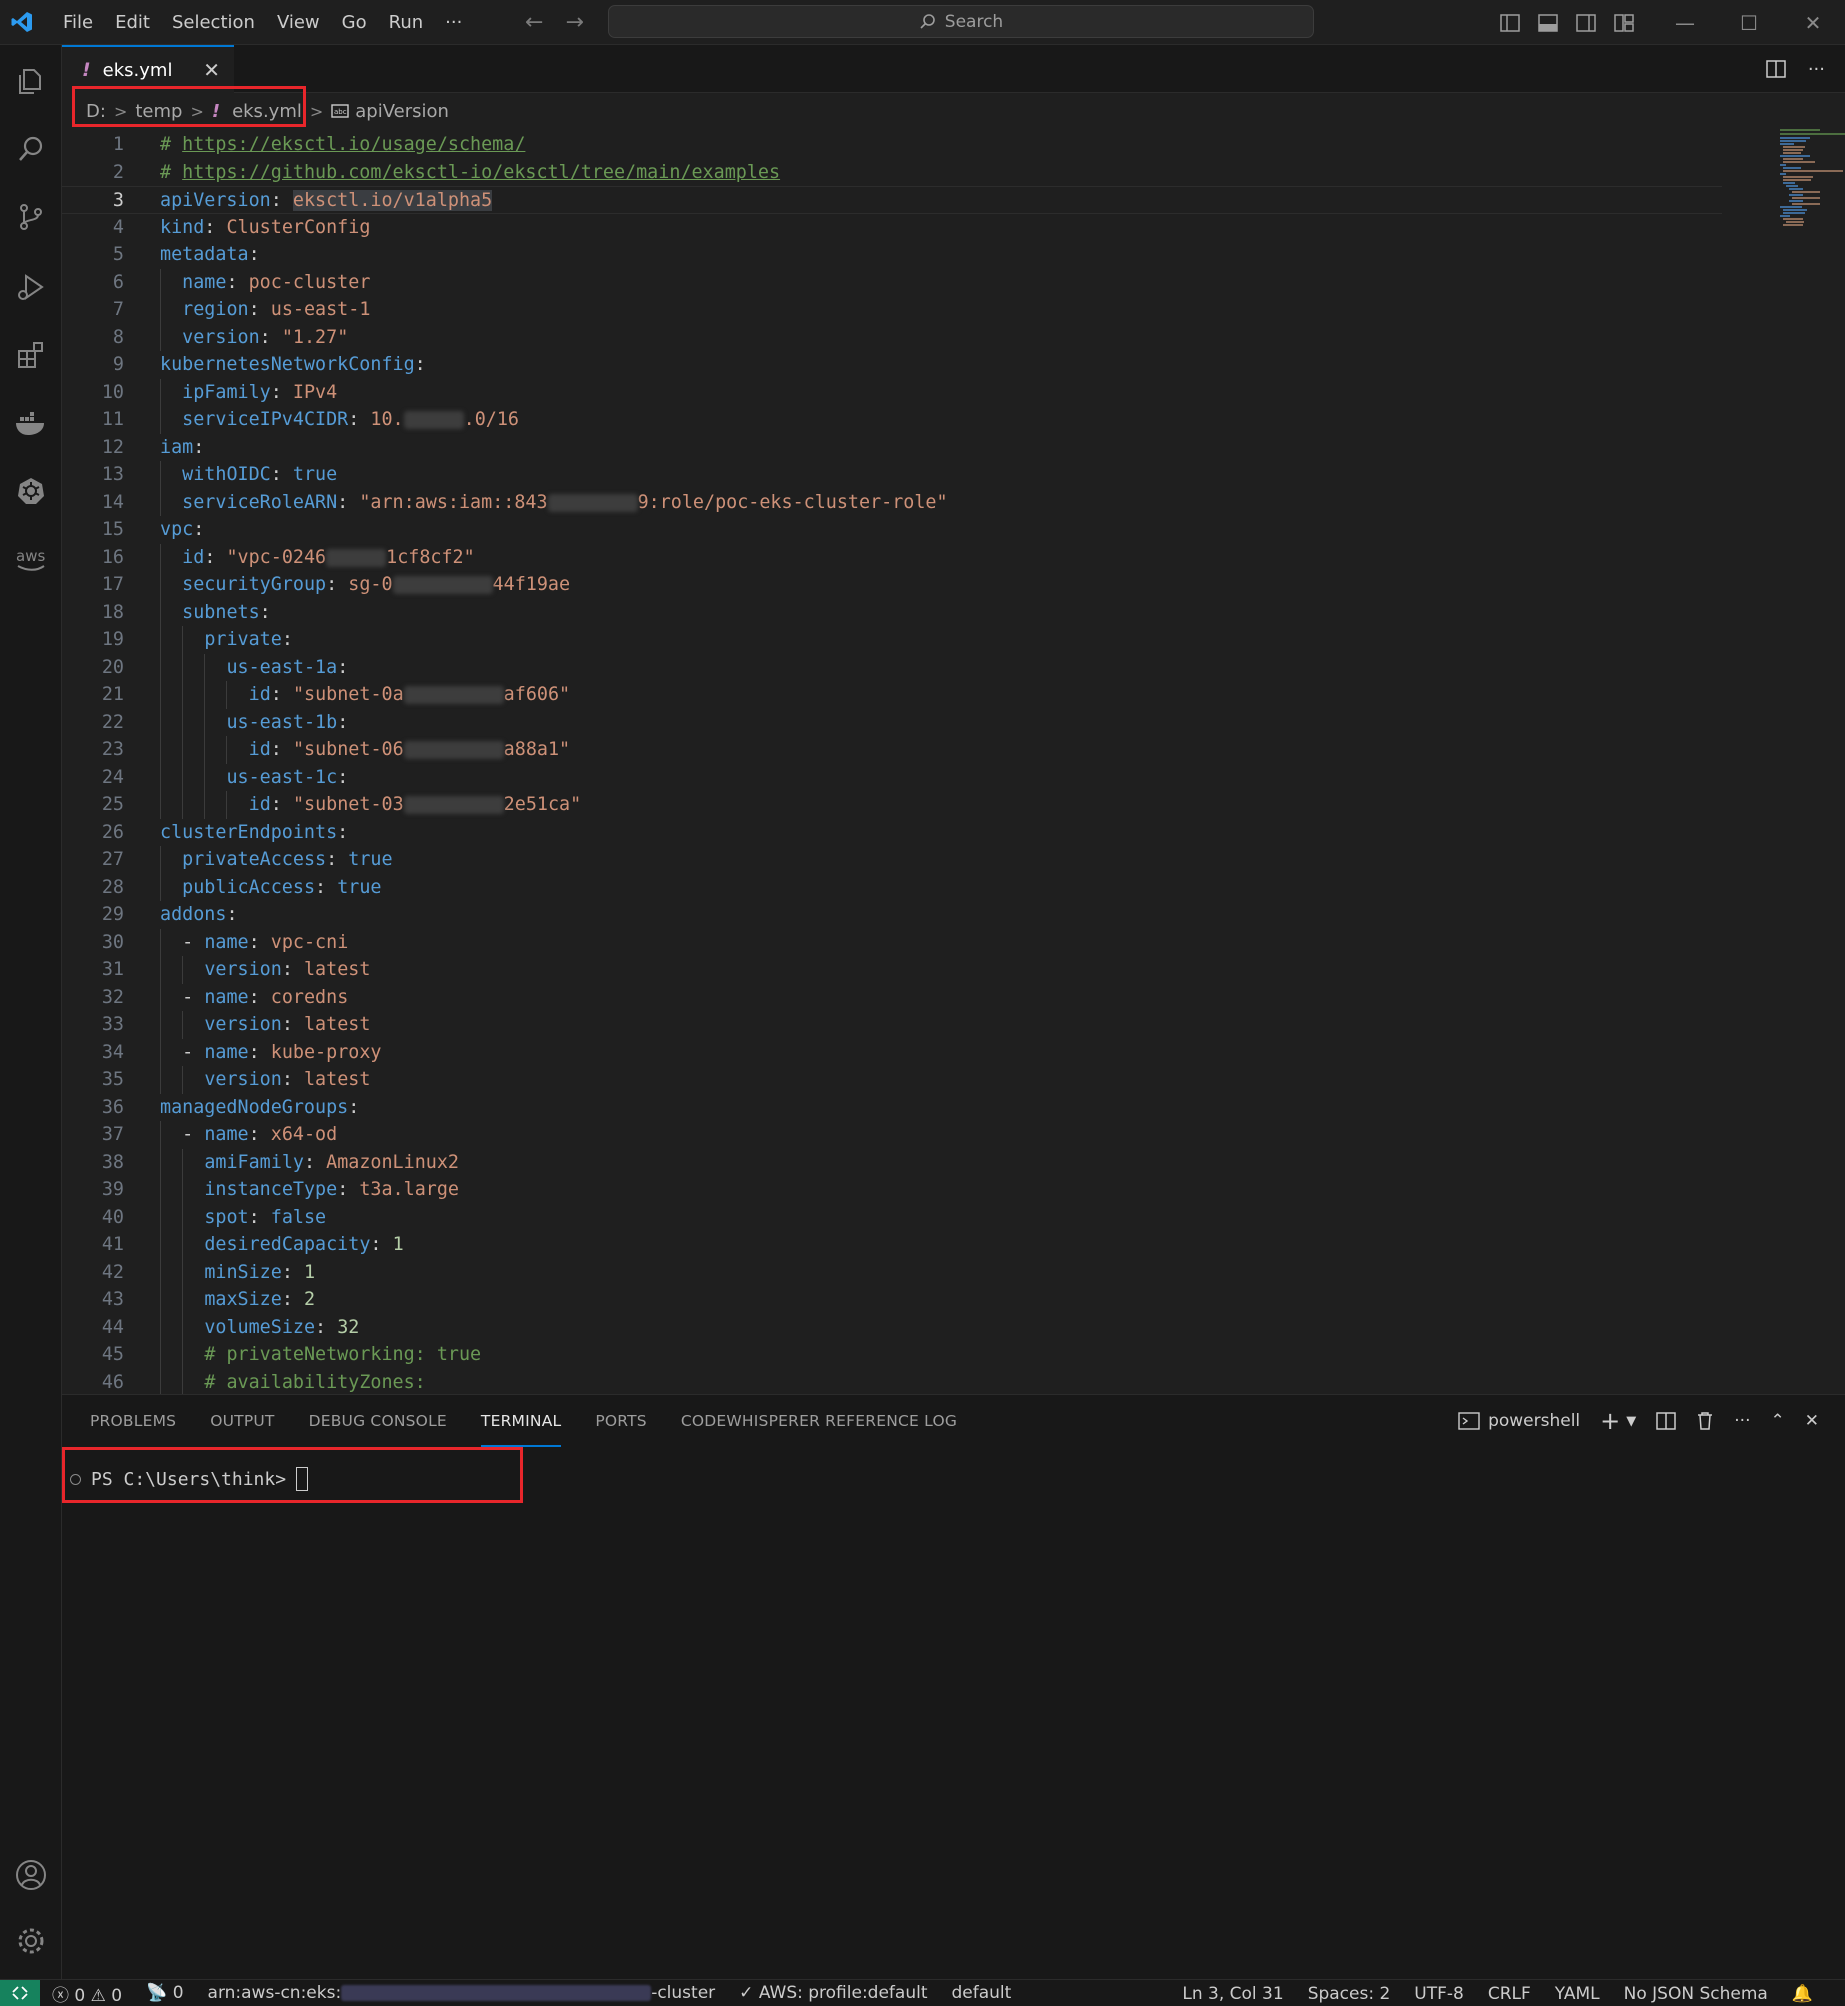  I want to click on indentation-status: Spaces: 2, so click(1349, 1994).